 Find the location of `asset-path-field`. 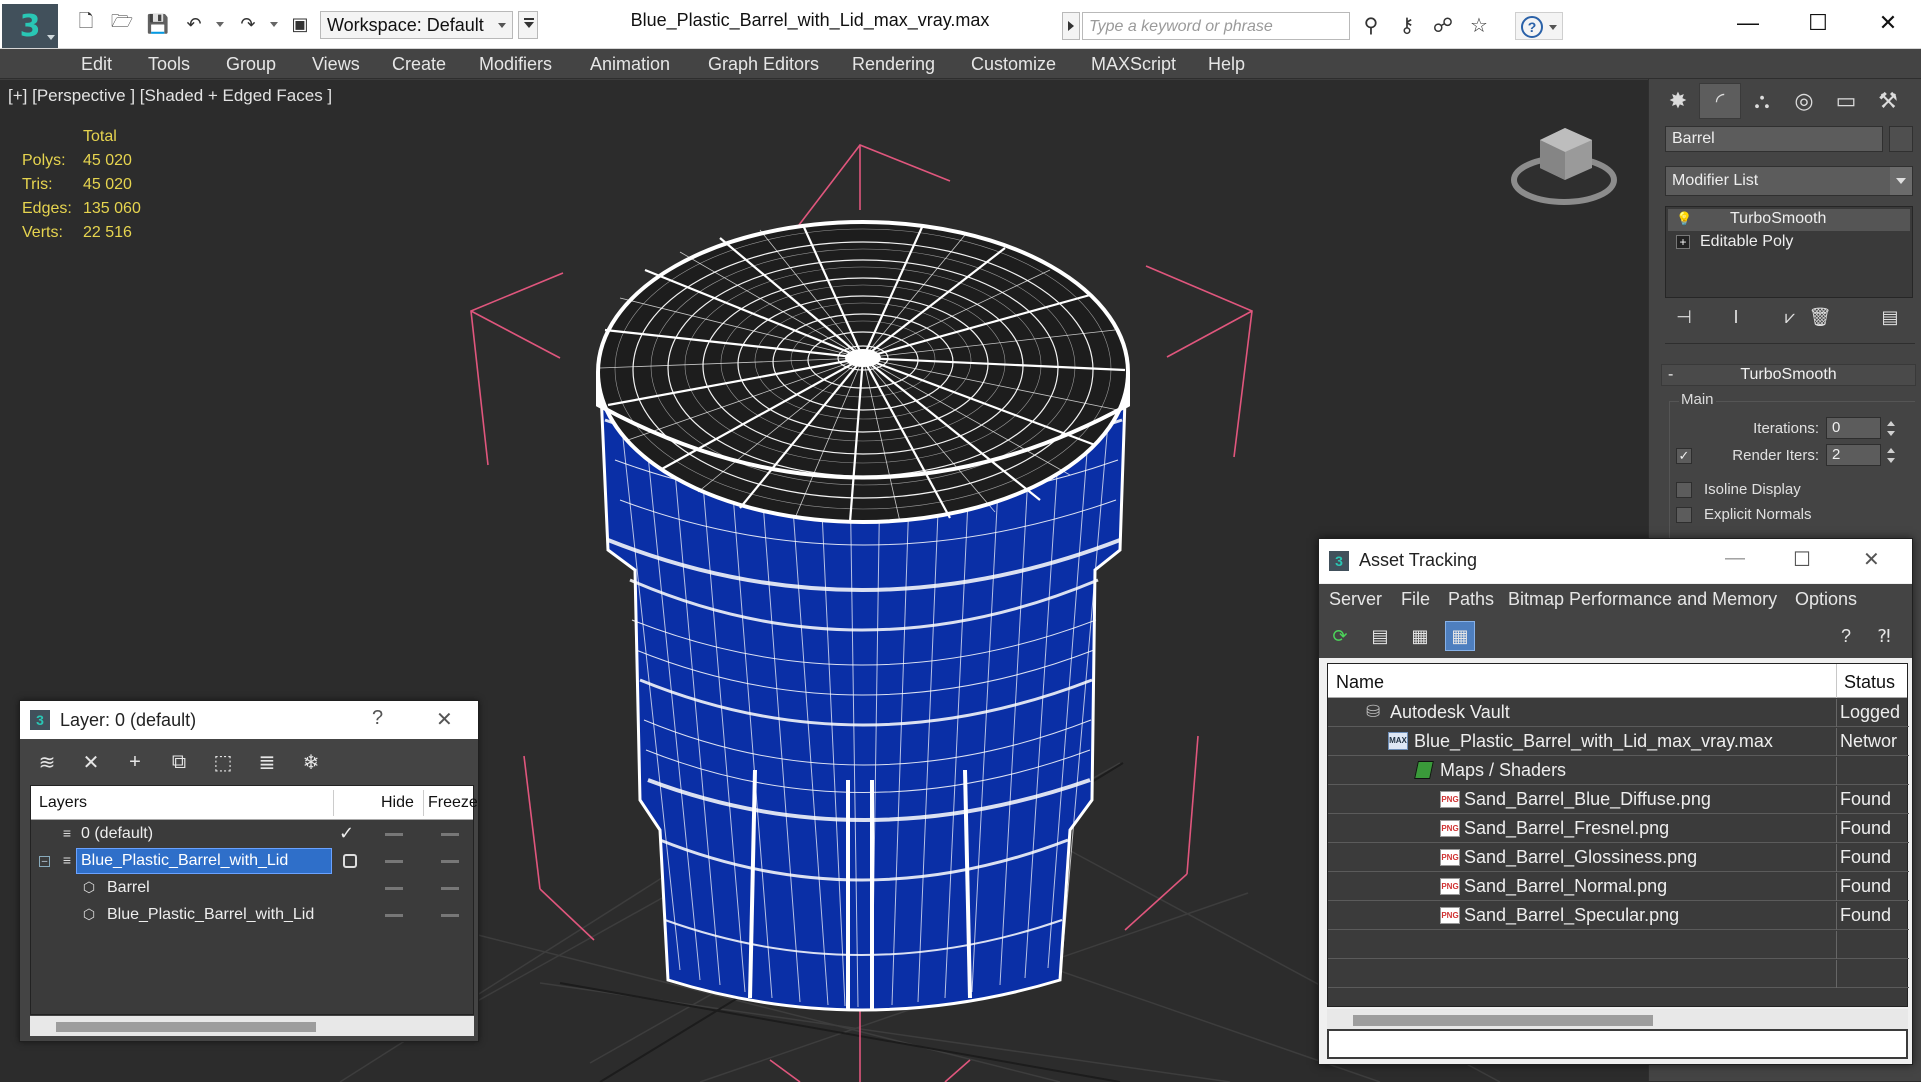

asset-path-field is located at coordinates (1617, 1044).